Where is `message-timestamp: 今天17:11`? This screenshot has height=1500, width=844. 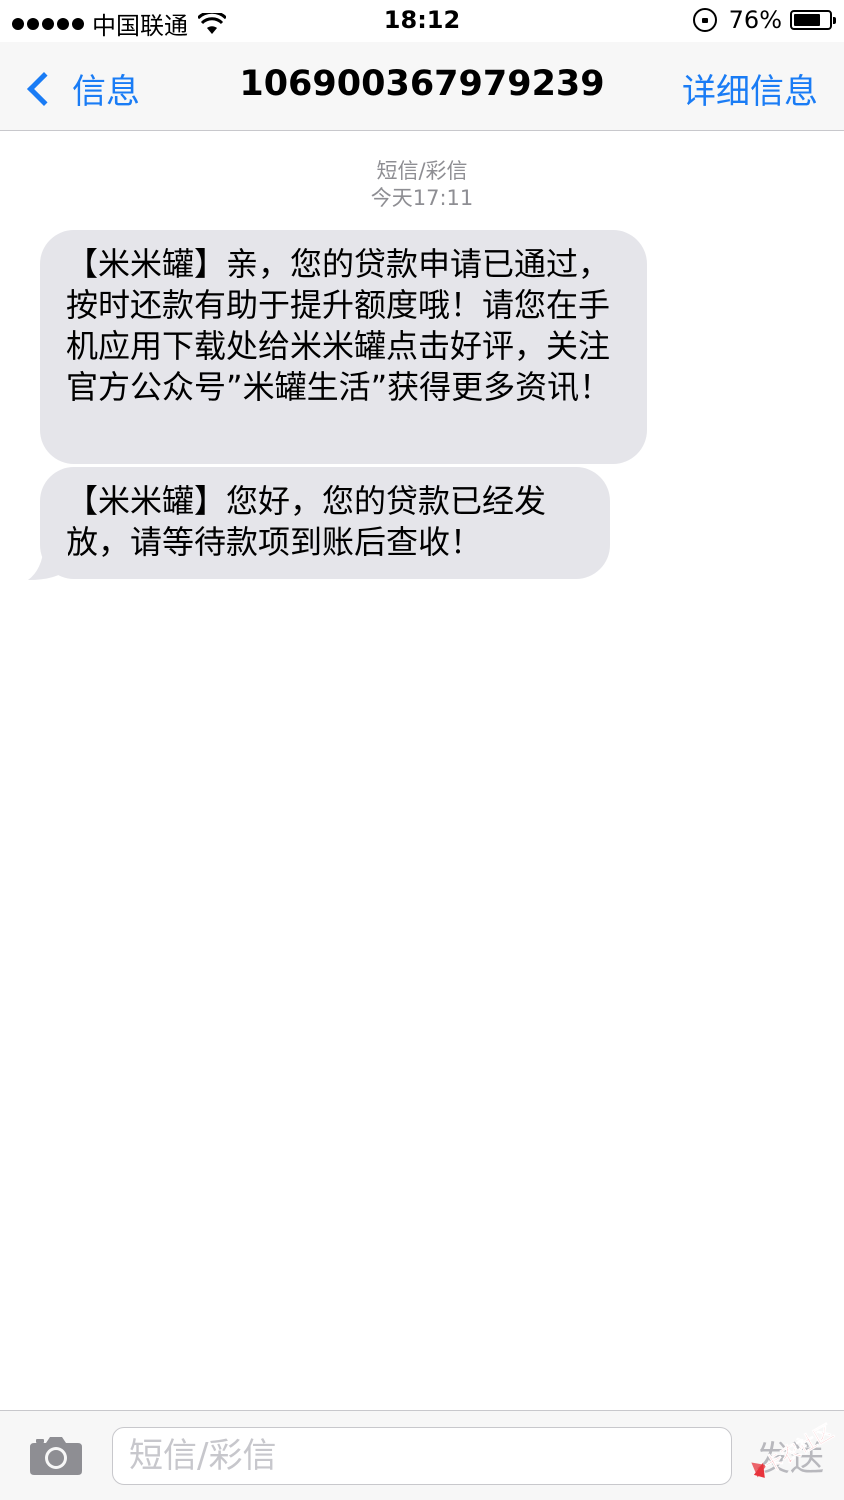 message-timestamp: 今天17:11 is located at coordinates (422, 198).